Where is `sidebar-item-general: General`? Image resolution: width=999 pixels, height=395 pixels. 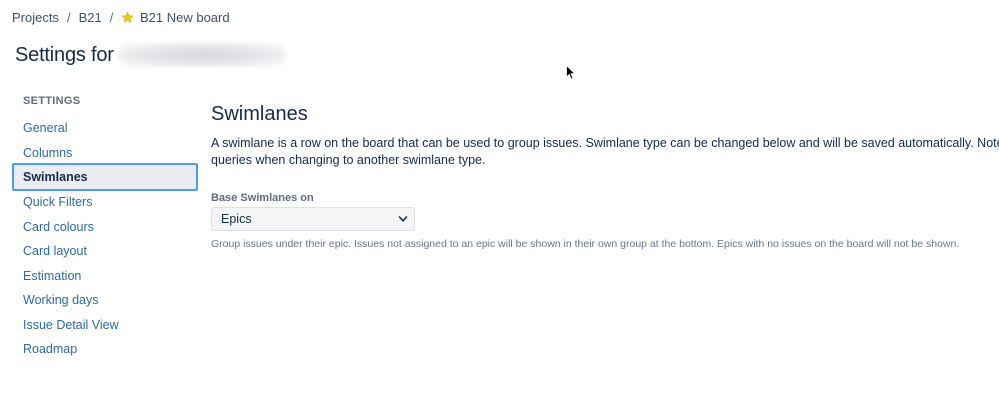 sidebar-item-general: General is located at coordinates (105, 128).